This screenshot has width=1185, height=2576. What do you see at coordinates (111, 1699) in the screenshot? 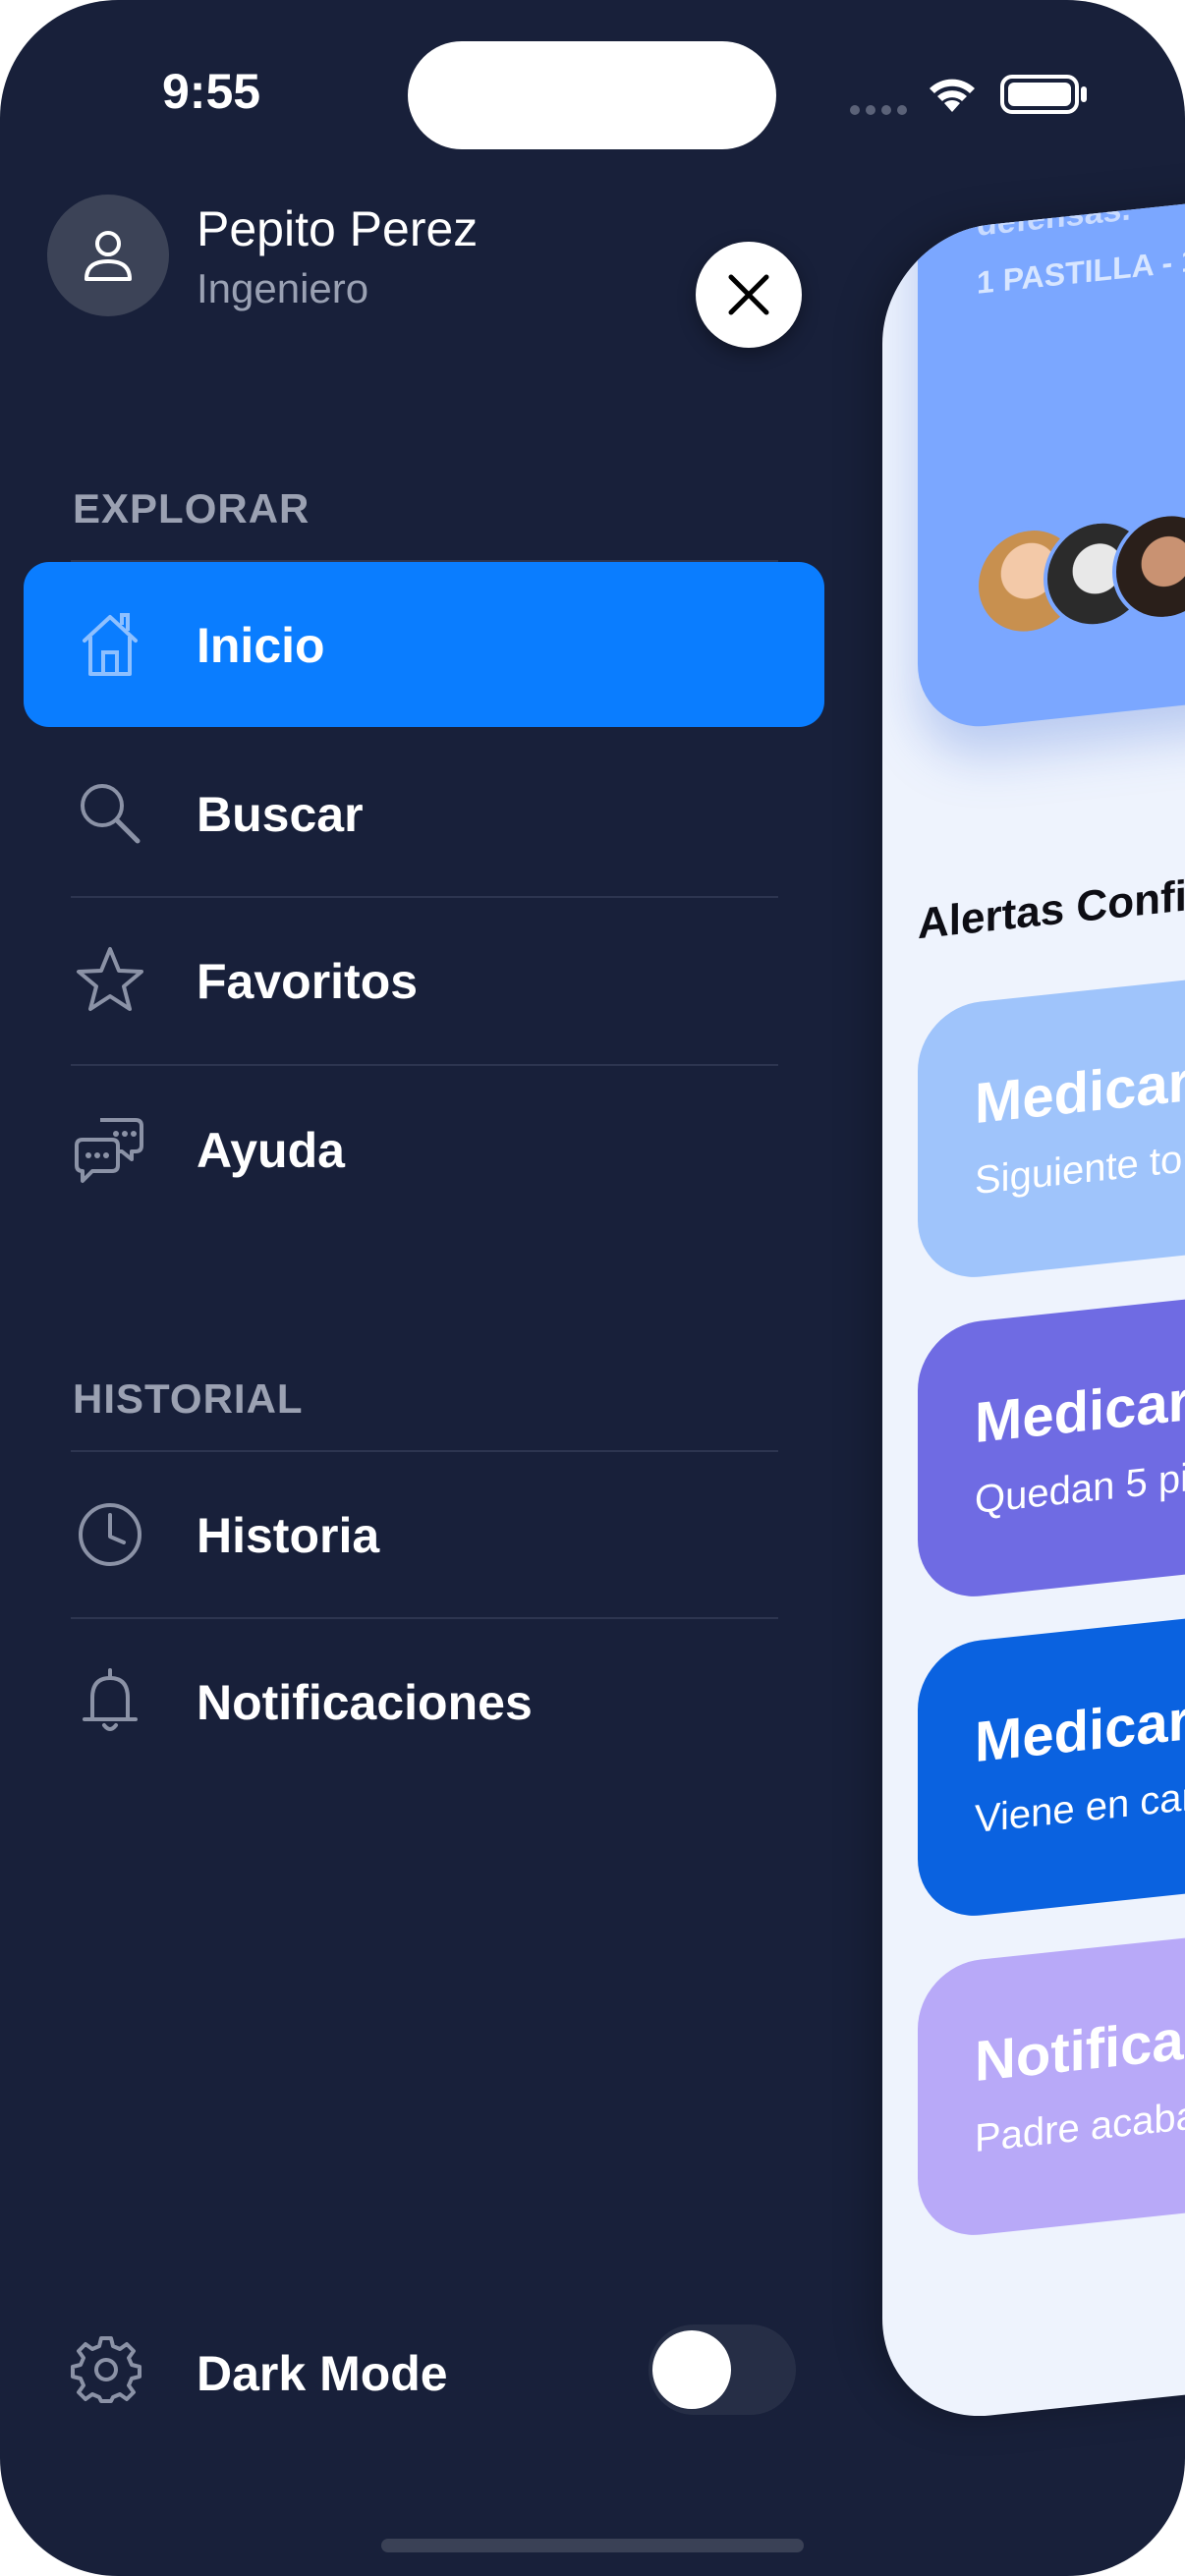
I see `bell-icon` at bounding box center [111, 1699].